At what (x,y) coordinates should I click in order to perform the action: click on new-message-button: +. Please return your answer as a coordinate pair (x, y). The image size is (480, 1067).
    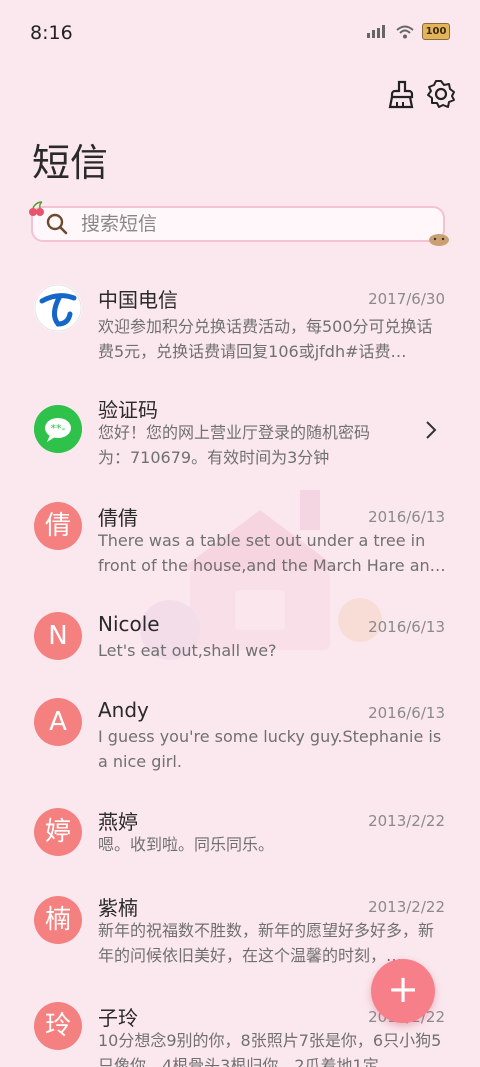
    Looking at the image, I should click on (403, 991).